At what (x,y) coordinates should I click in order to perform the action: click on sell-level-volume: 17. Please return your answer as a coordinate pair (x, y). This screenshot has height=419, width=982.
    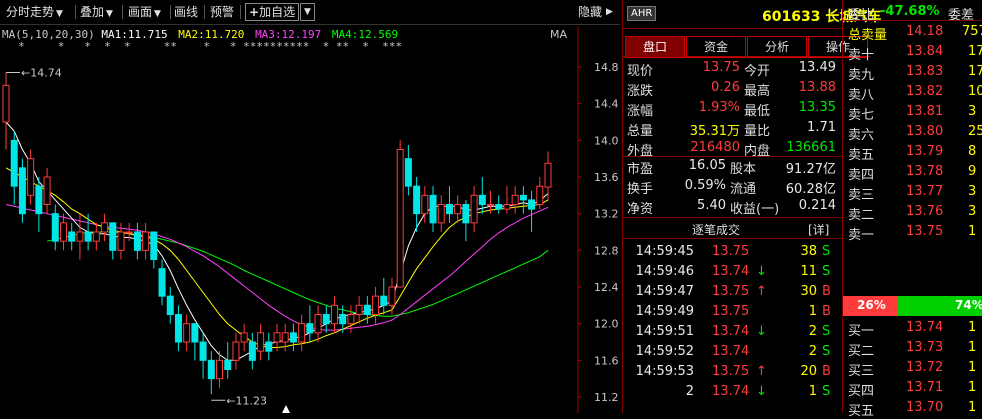
    Looking at the image, I should click on (975, 51).